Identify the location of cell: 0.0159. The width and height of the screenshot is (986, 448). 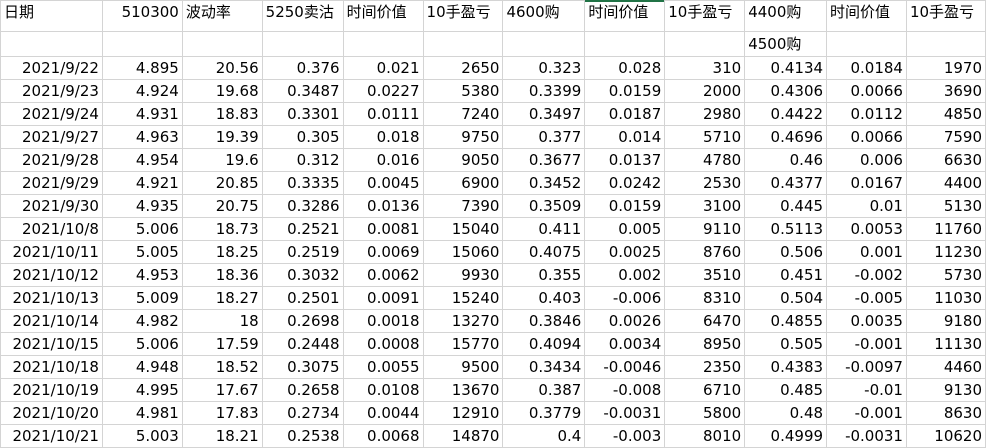
(625, 91).